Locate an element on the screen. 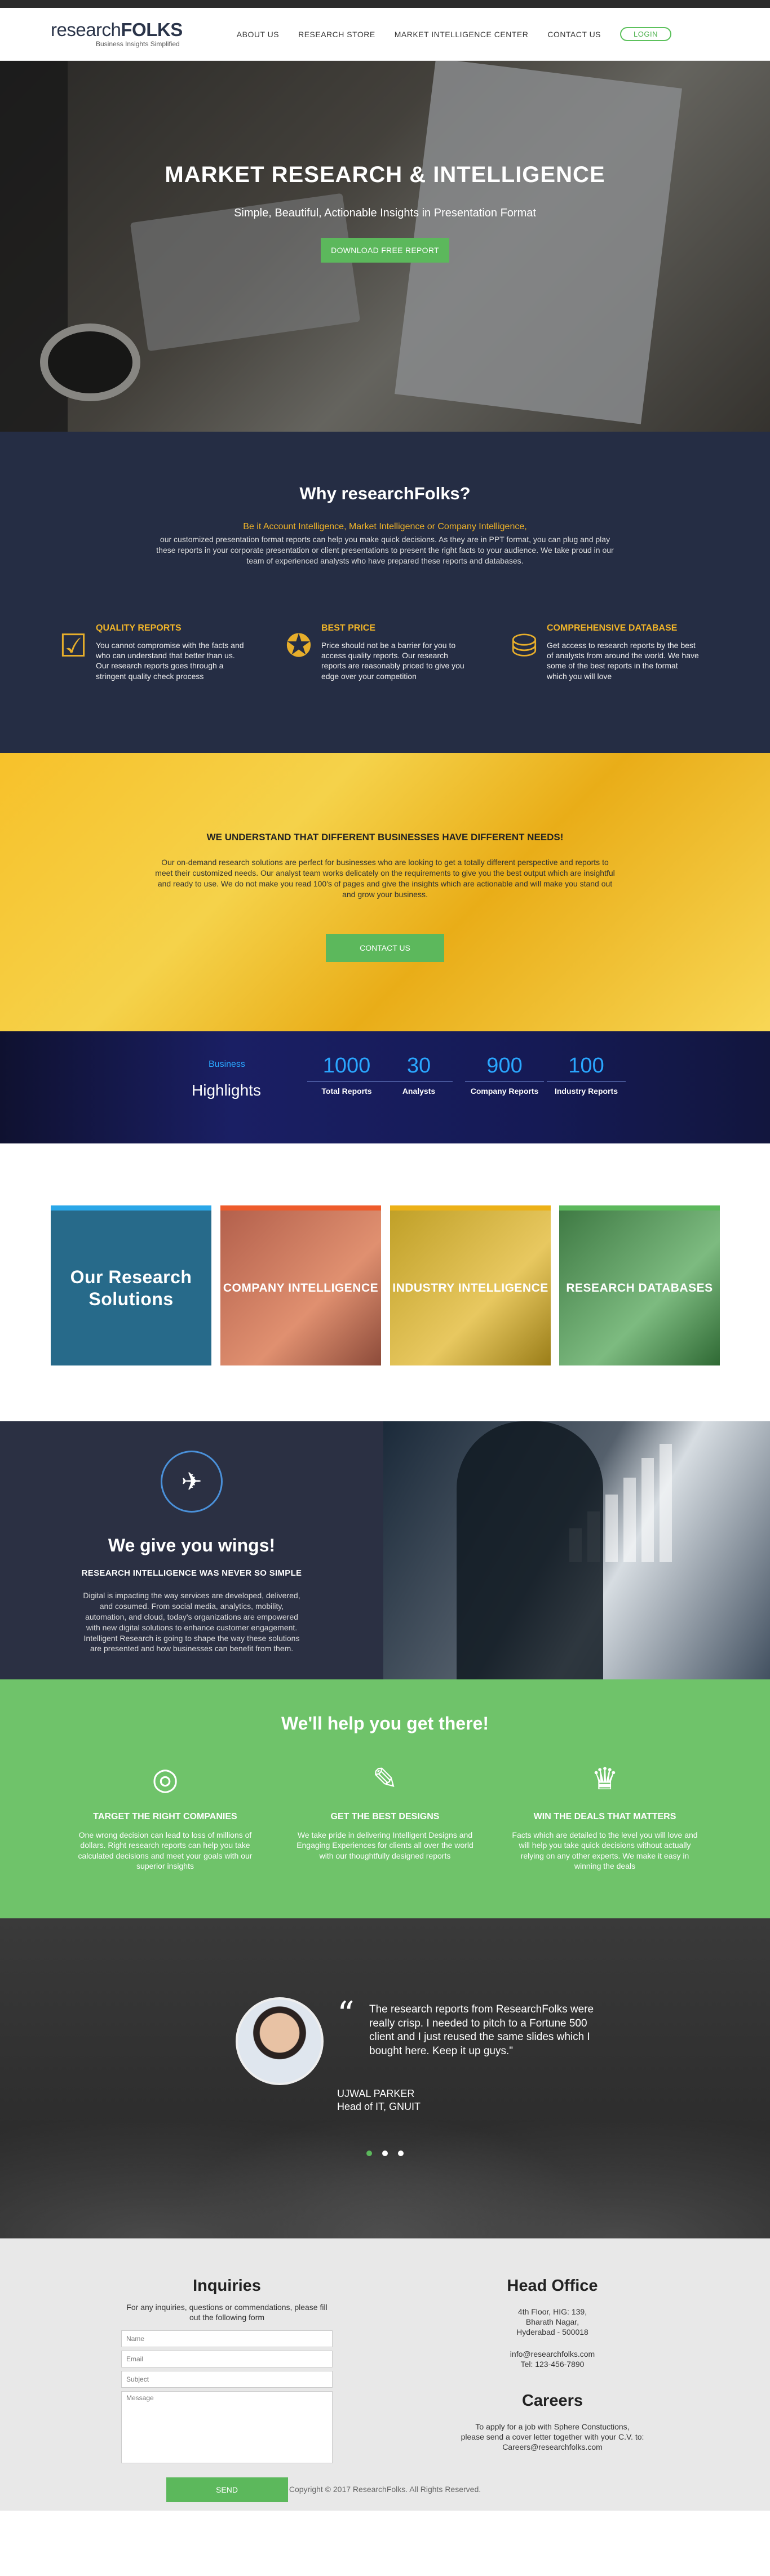 The image size is (770, 2576). help-col-title: TARGET THE RIGHT COMPANIES is located at coordinates (165, 1817).